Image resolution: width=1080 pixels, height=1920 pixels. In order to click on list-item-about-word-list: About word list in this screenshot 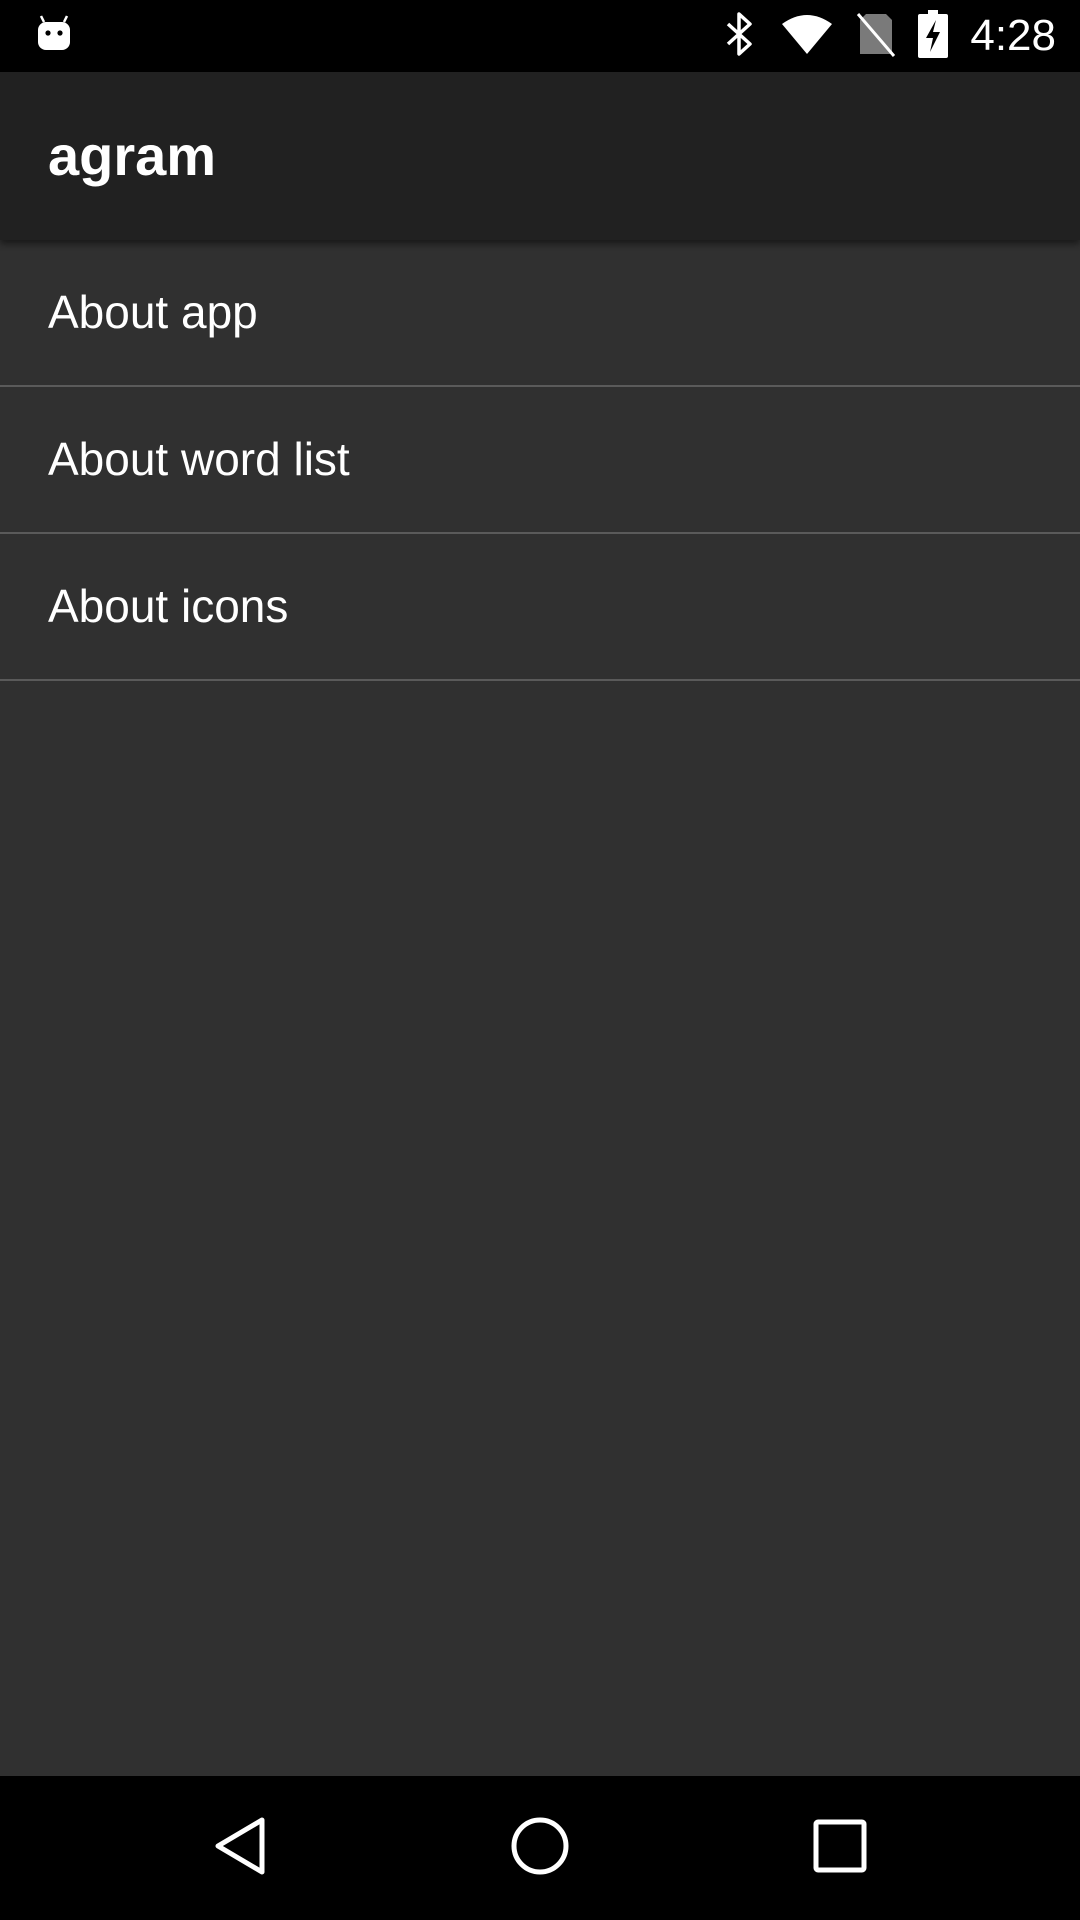, I will do `click(540, 460)`.